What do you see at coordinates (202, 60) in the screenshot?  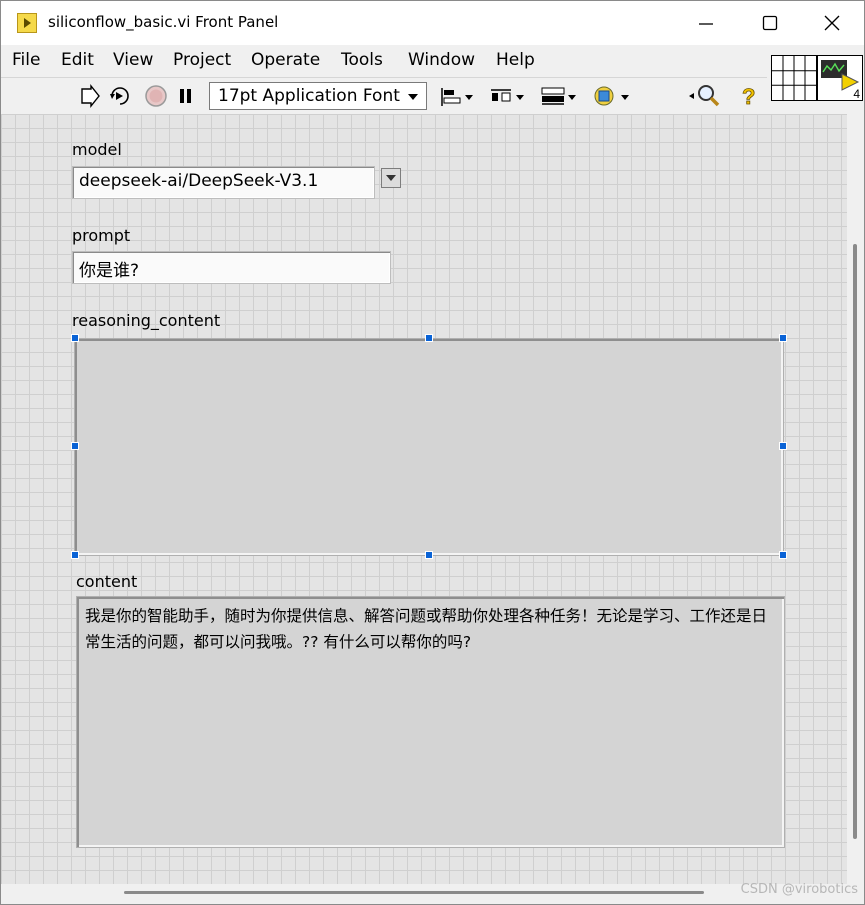 I see `menu-project: Project` at bounding box center [202, 60].